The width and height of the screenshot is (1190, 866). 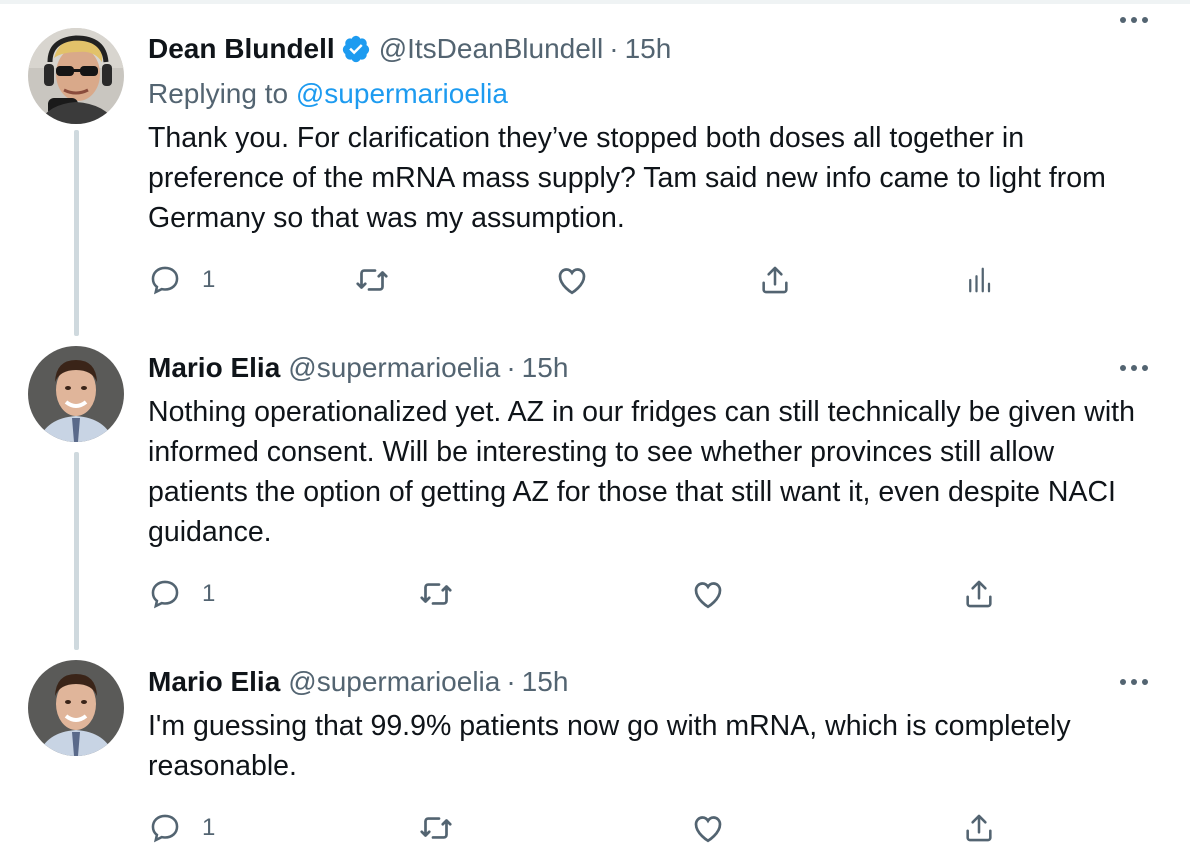 I want to click on replying-to: Replying to @supermarioelia, so click(x=328, y=94).